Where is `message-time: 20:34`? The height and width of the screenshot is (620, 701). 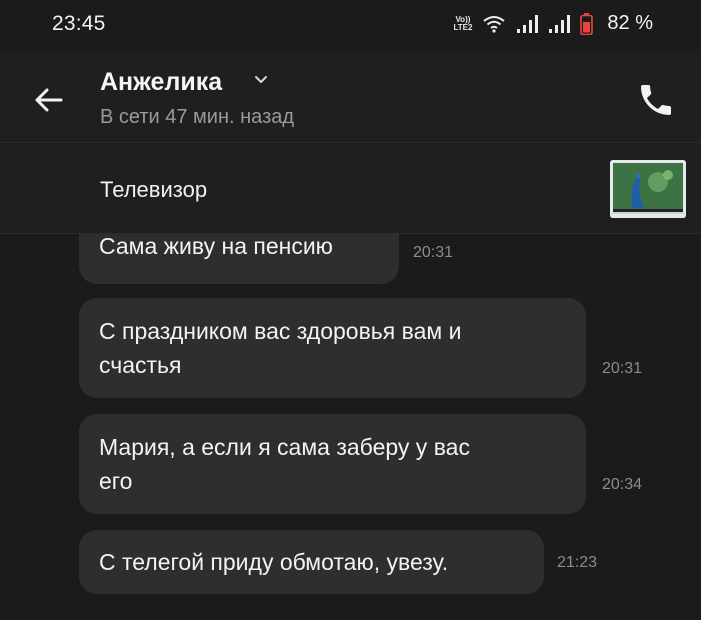 message-time: 20:34 is located at coordinates (622, 484).